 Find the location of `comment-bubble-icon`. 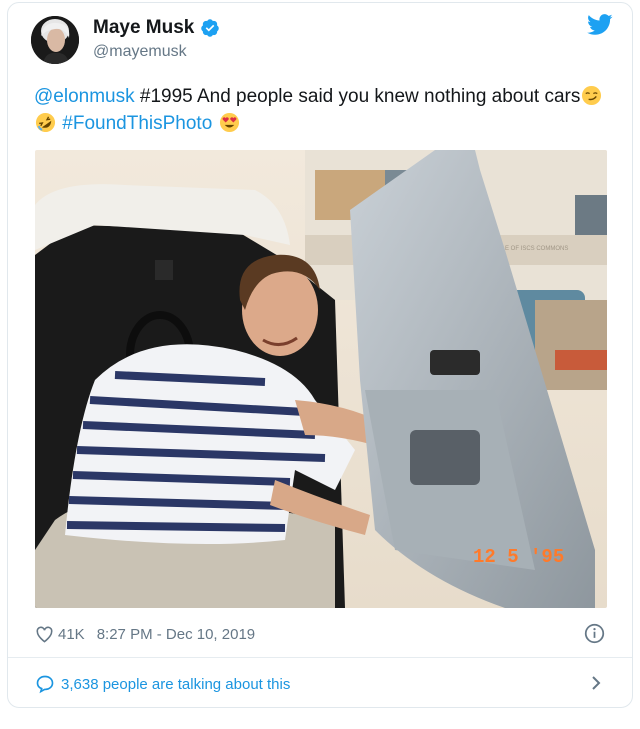

comment-bubble-icon is located at coordinates (45, 684).